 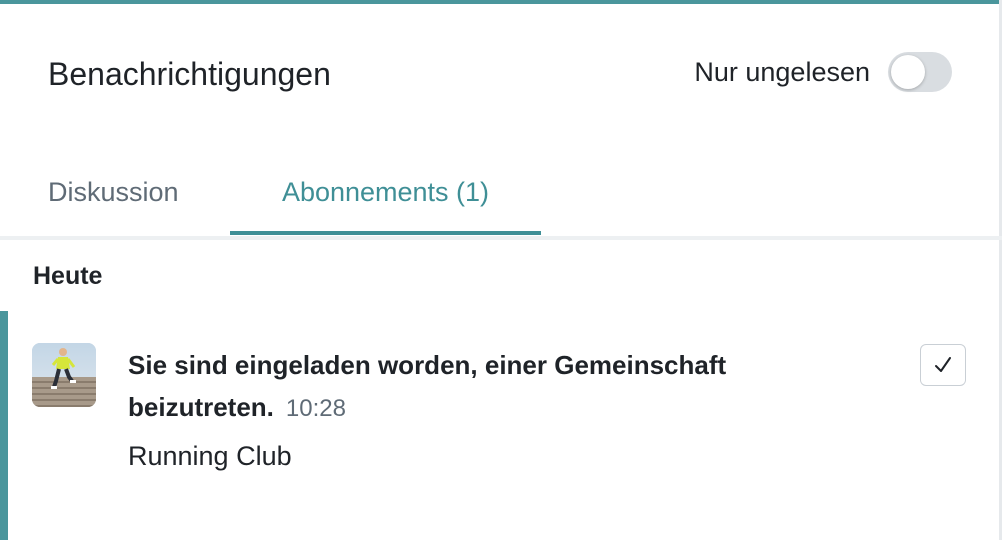 I want to click on unread-toggle, so click(x=920, y=72).